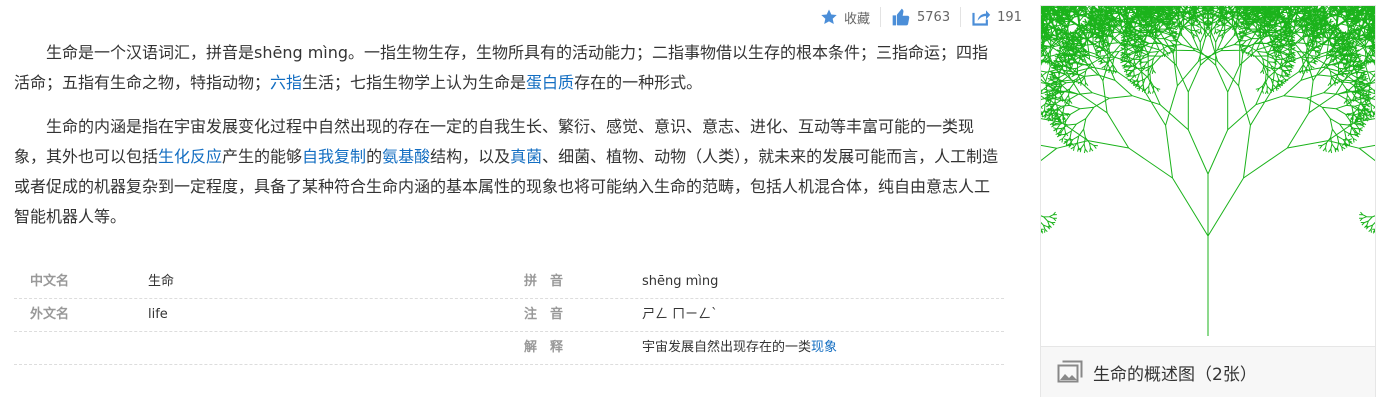 The width and height of the screenshot is (1376, 405). I want to click on info-value: life, so click(158, 314).